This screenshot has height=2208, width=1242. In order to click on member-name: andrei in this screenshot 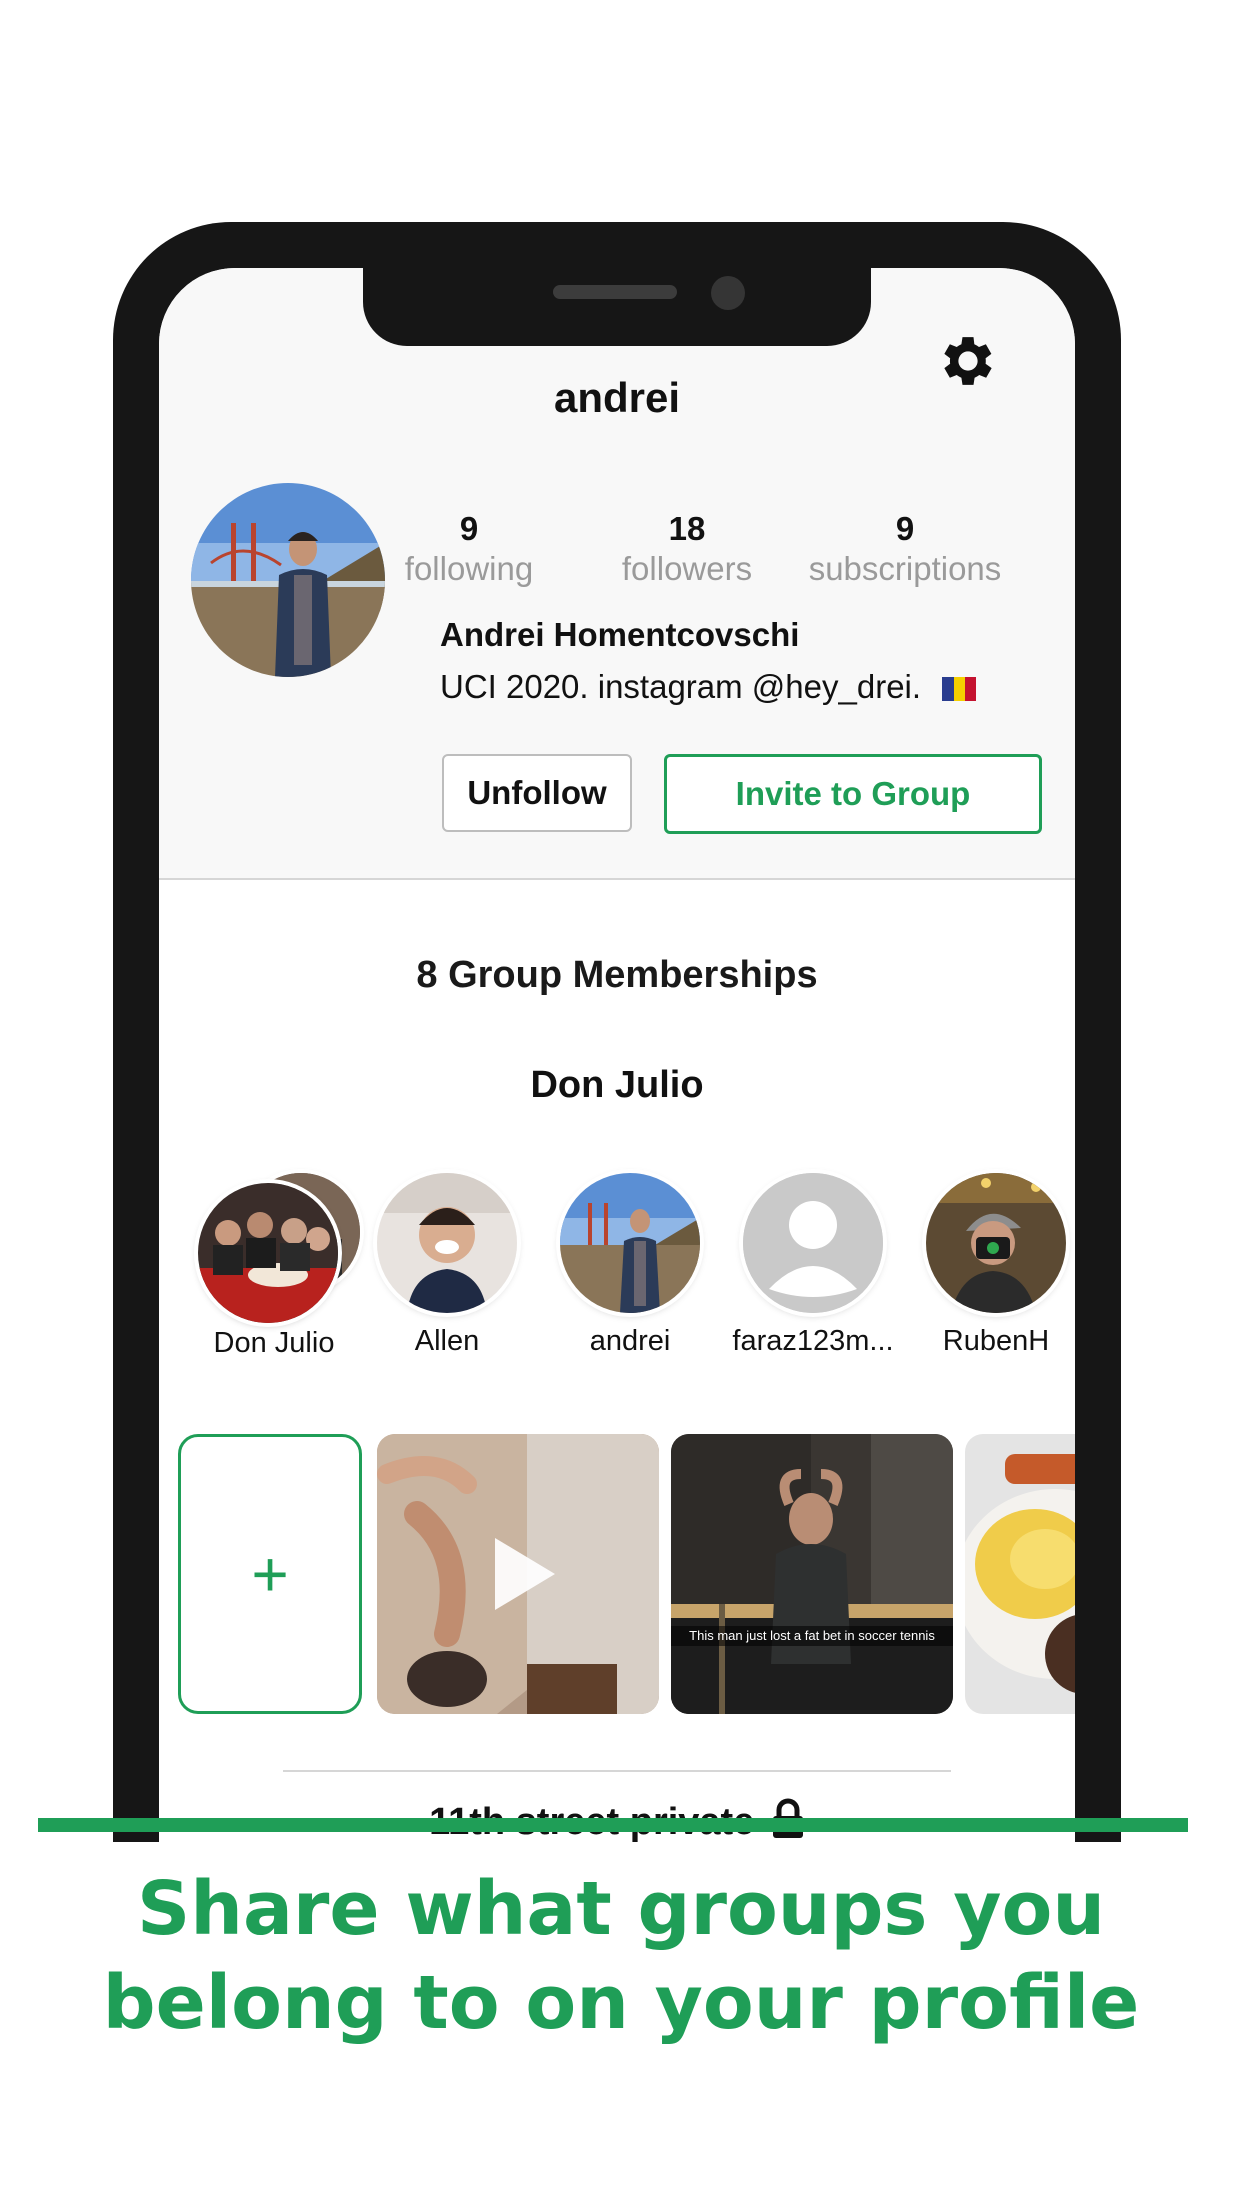, I will do `click(630, 1341)`.